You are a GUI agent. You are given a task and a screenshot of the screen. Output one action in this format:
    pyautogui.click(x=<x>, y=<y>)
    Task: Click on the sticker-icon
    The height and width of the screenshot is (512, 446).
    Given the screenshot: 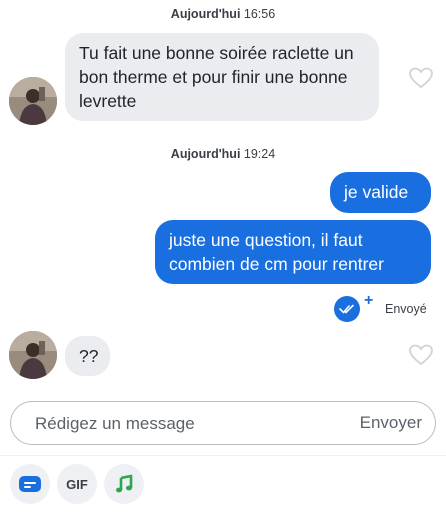 What is the action you would take?
    pyautogui.click(x=30, y=484)
    